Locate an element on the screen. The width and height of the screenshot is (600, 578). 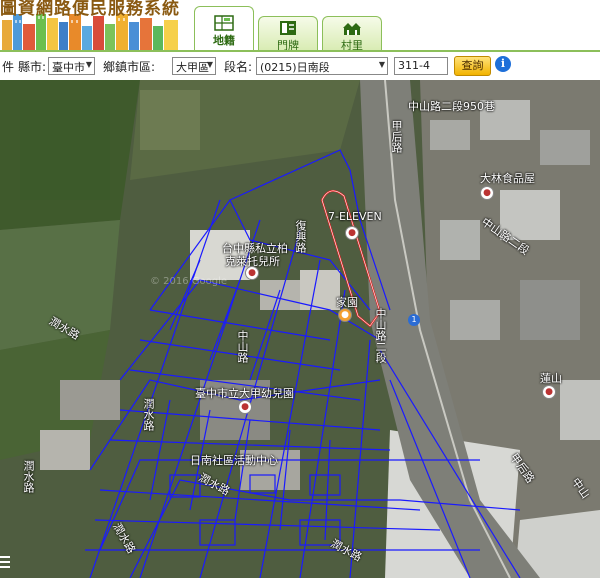
poi-label-7-eleven: 7-ELEVEN is located at coordinates (355, 216).